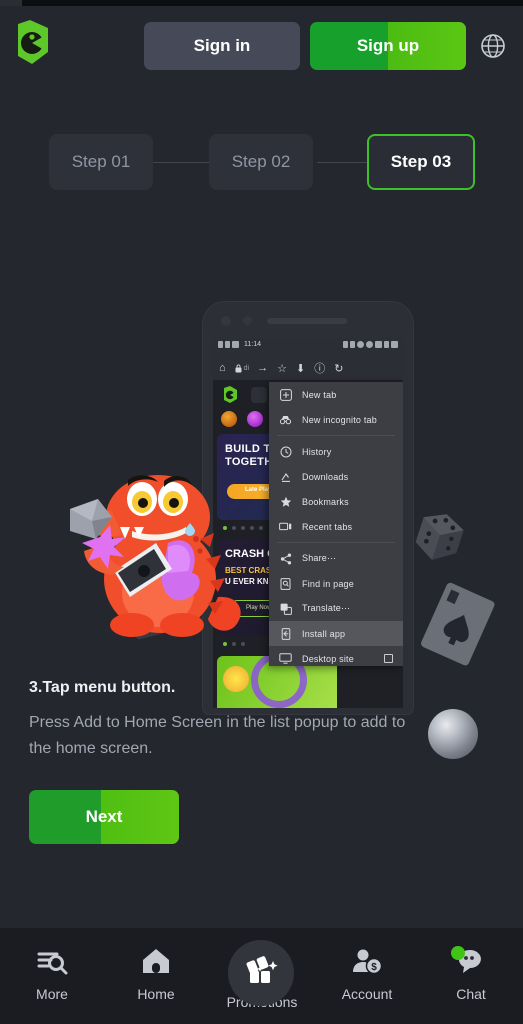  What do you see at coordinates (282, 368) in the screenshot?
I see `star-icon: ☆` at bounding box center [282, 368].